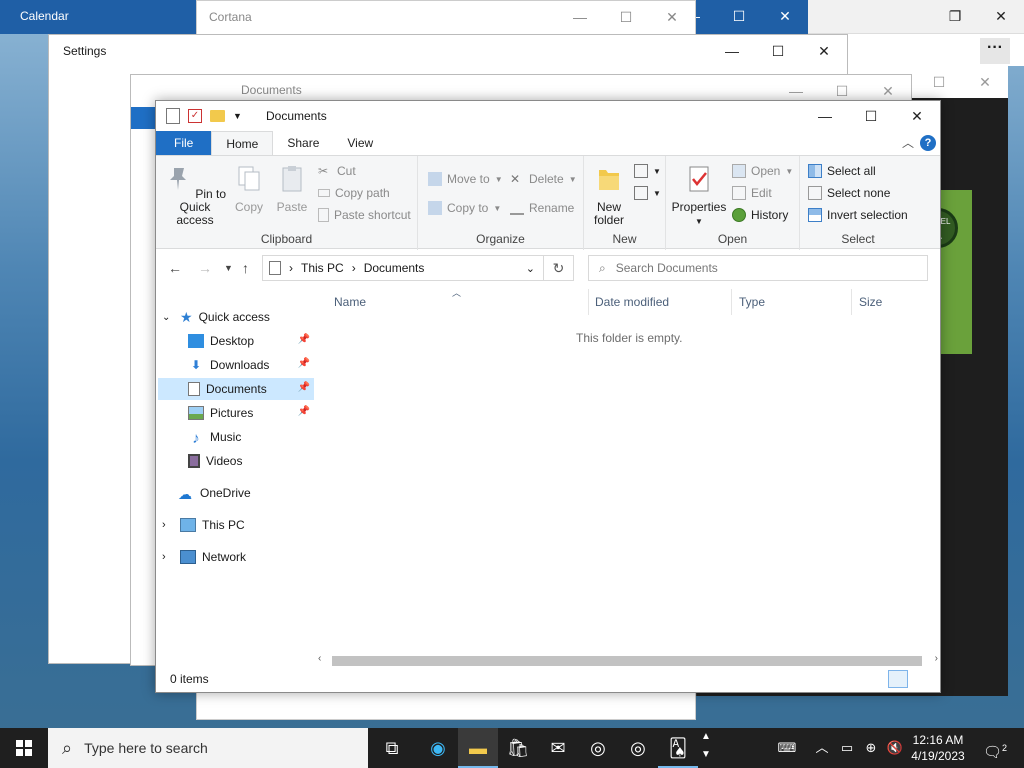 This screenshot has height=768, width=1024. What do you see at coordinates (825, 116) in the screenshot?
I see `minimize-button: —` at bounding box center [825, 116].